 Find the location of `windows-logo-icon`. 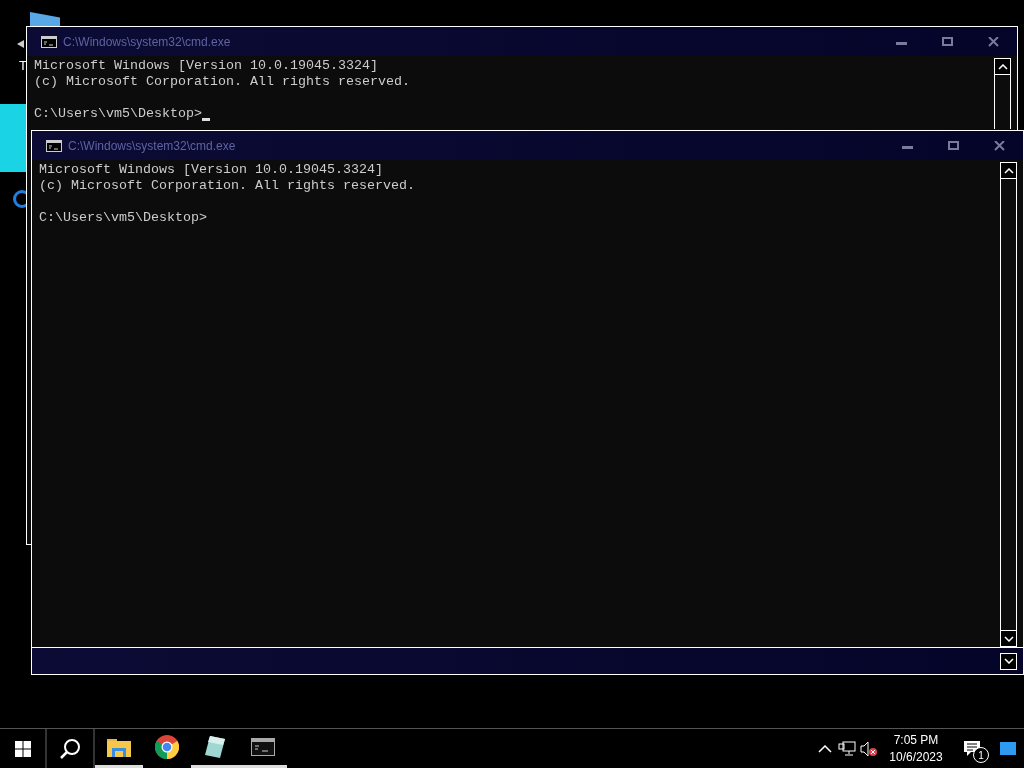

windows-logo-icon is located at coordinates (22, 748).